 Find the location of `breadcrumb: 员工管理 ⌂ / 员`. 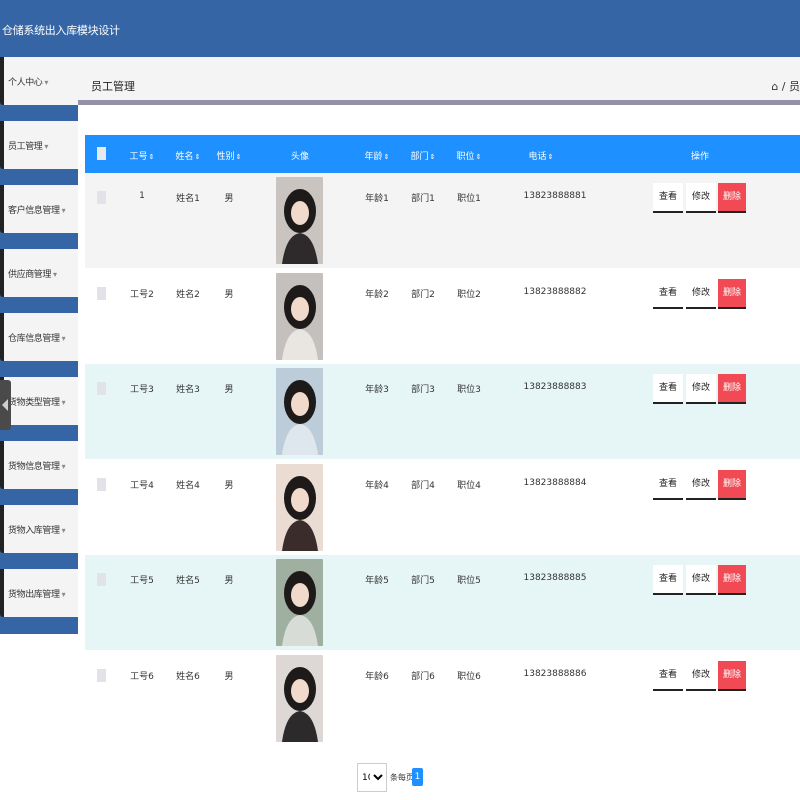

breadcrumb: 员工管理 ⌂ / 员 is located at coordinates (439, 81).